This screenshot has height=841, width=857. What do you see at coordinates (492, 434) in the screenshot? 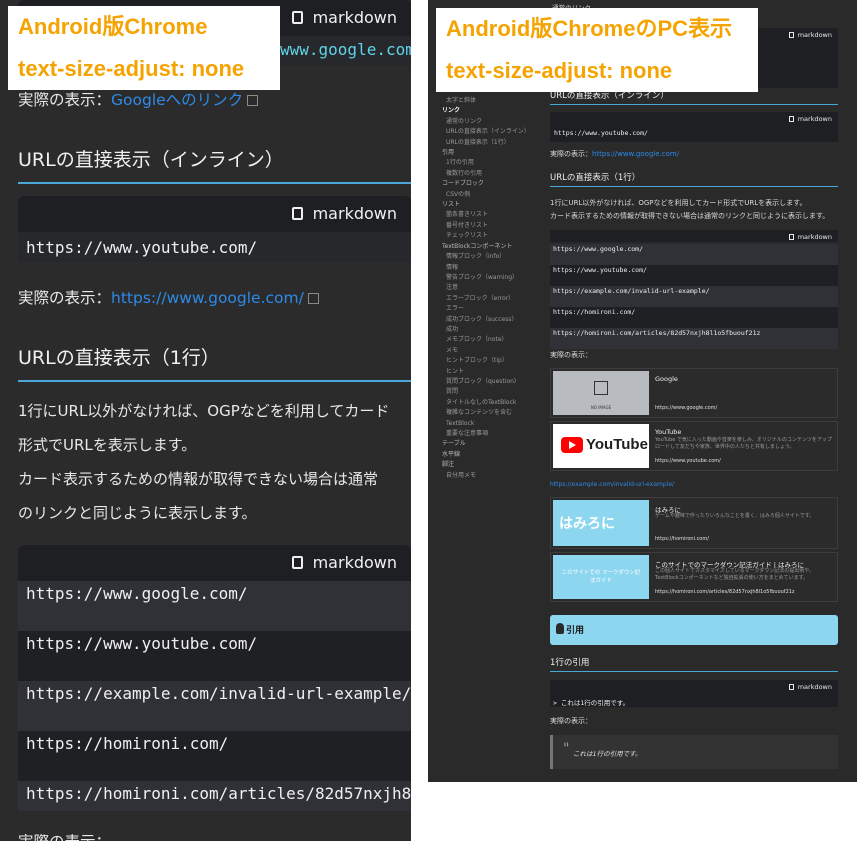
I see `toc-item: 重要な注意事項` at bounding box center [492, 434].